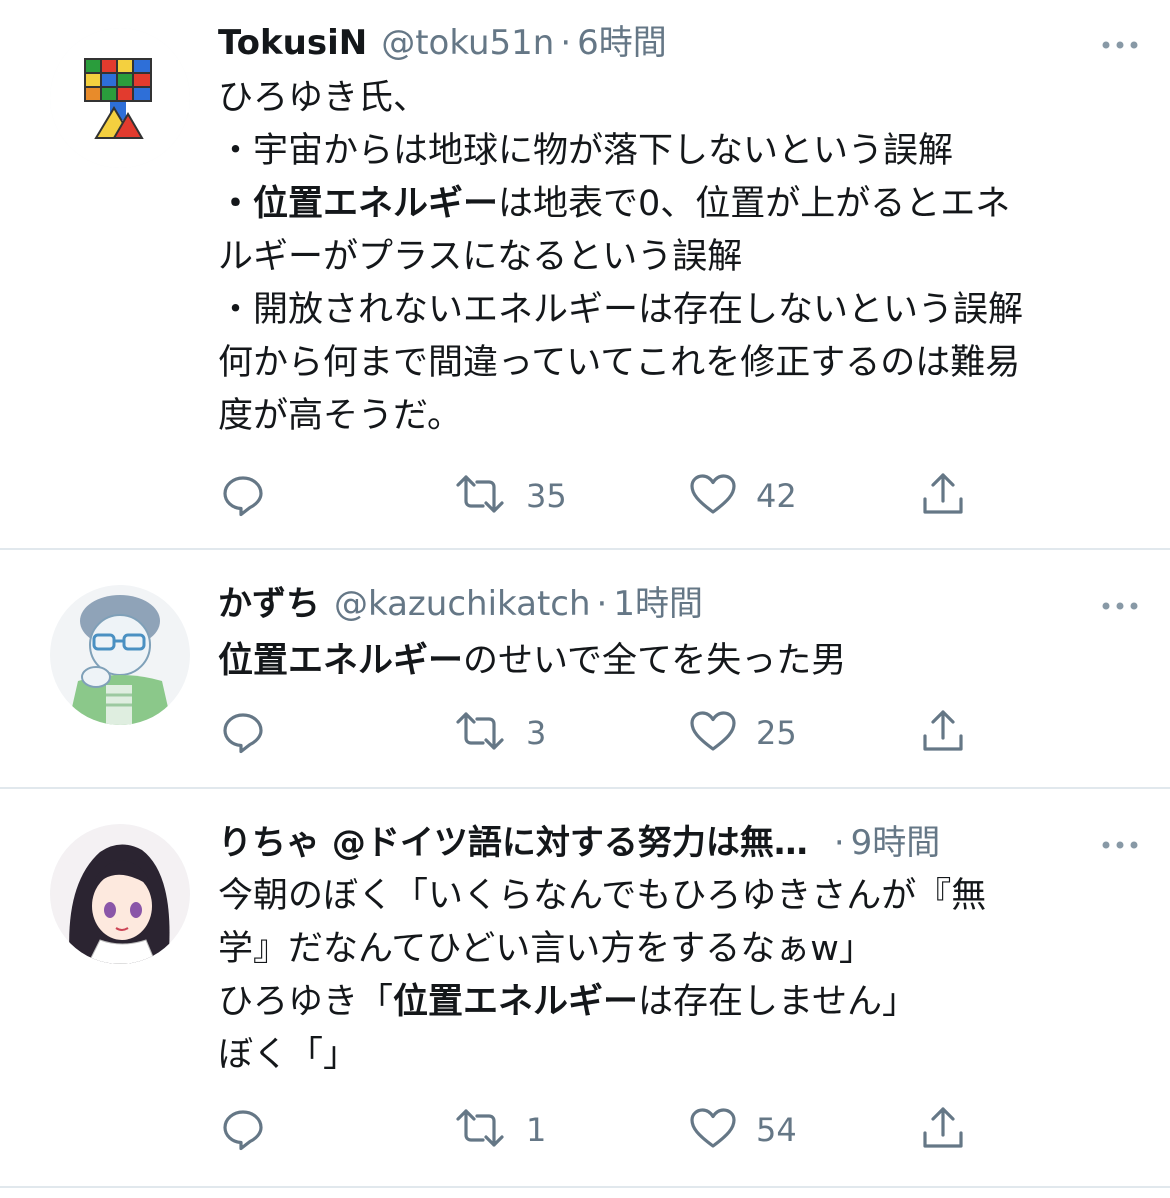 This screenshot has width=1170, height=1198. What do you see at coordinates (546, 949) in the screenshot?
I see `text-segment: 学』だなんてひどい言い方をするなぁw」` at bounding box center [546, 949].